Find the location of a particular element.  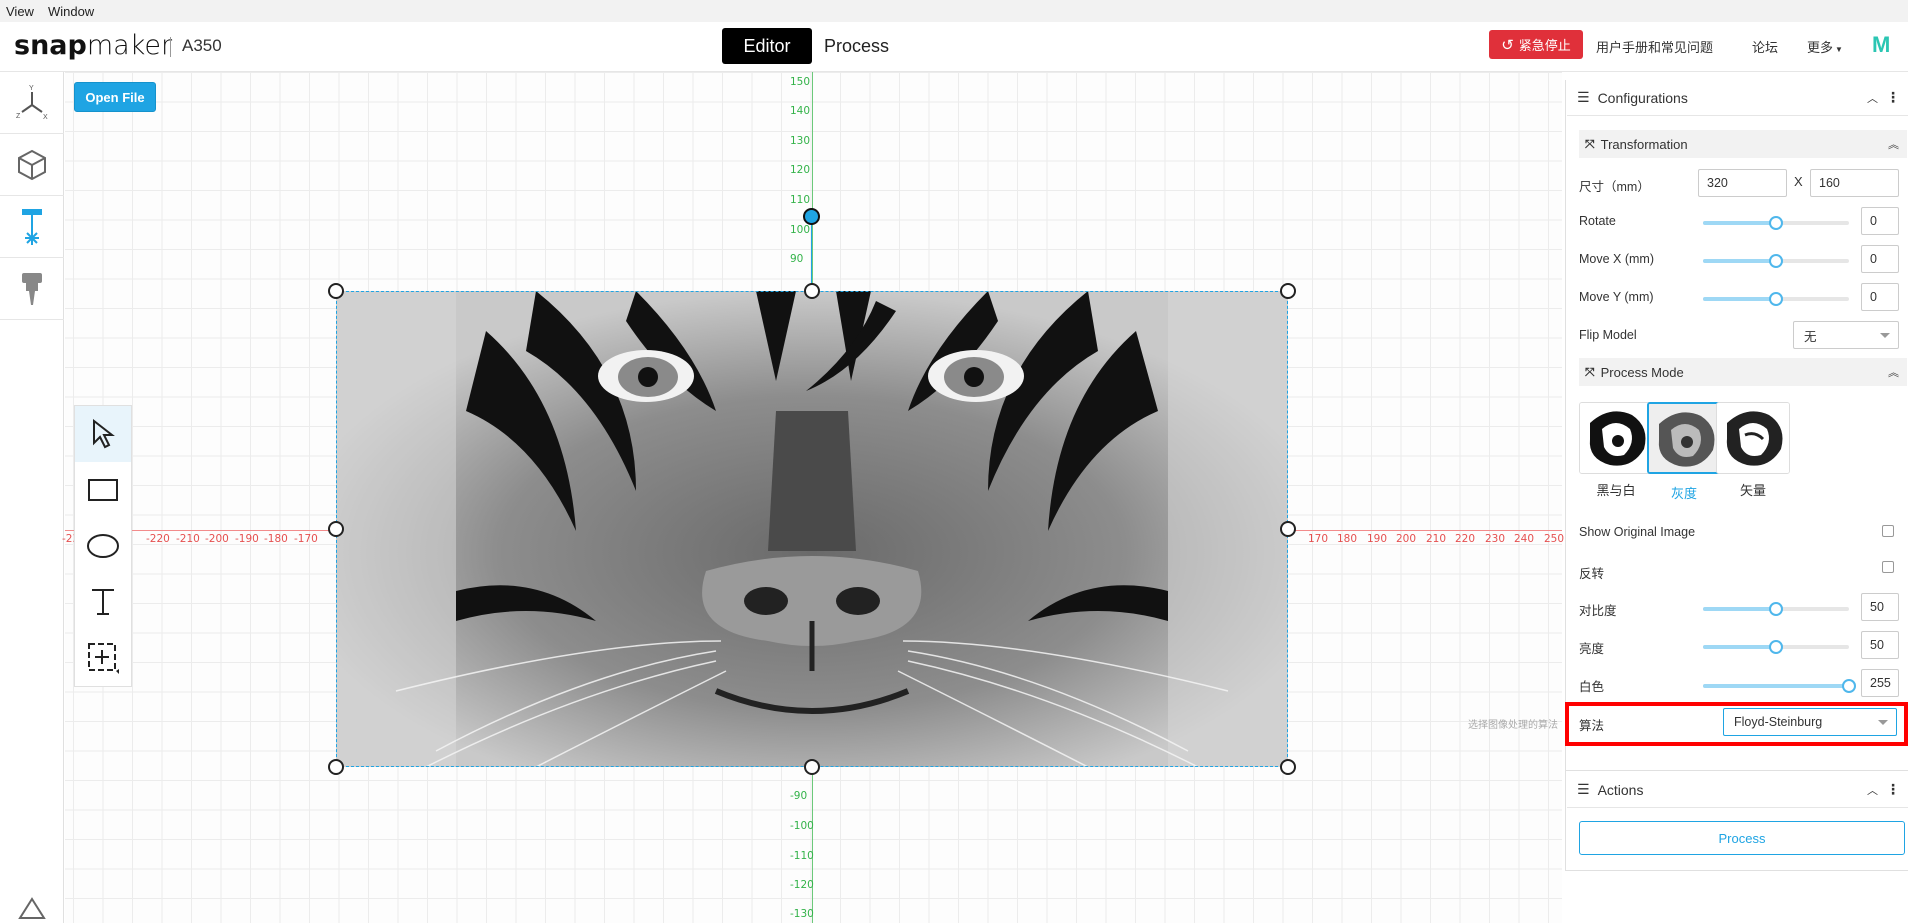

menu-view: View is located at coordinates (20, 11).